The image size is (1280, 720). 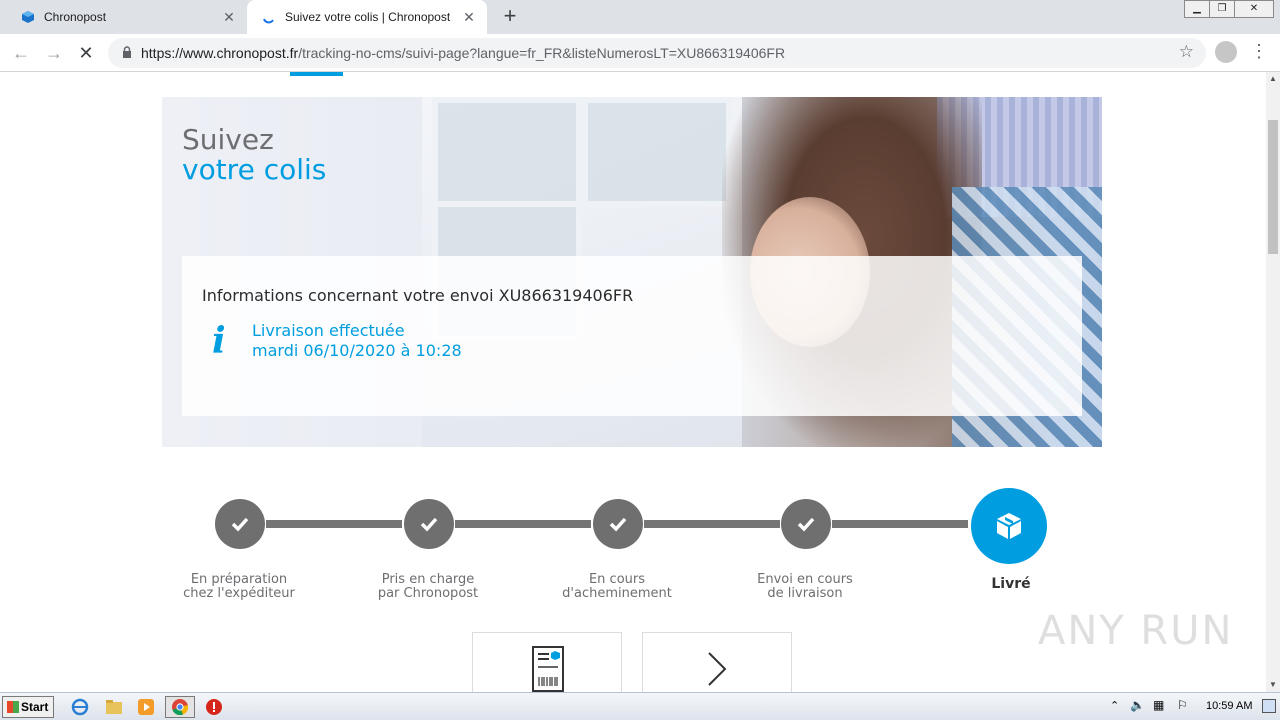 What do you see at coordinates (219, 341) in the screenshot?
I see `info-icon: i` at bounding box center [219, 341].